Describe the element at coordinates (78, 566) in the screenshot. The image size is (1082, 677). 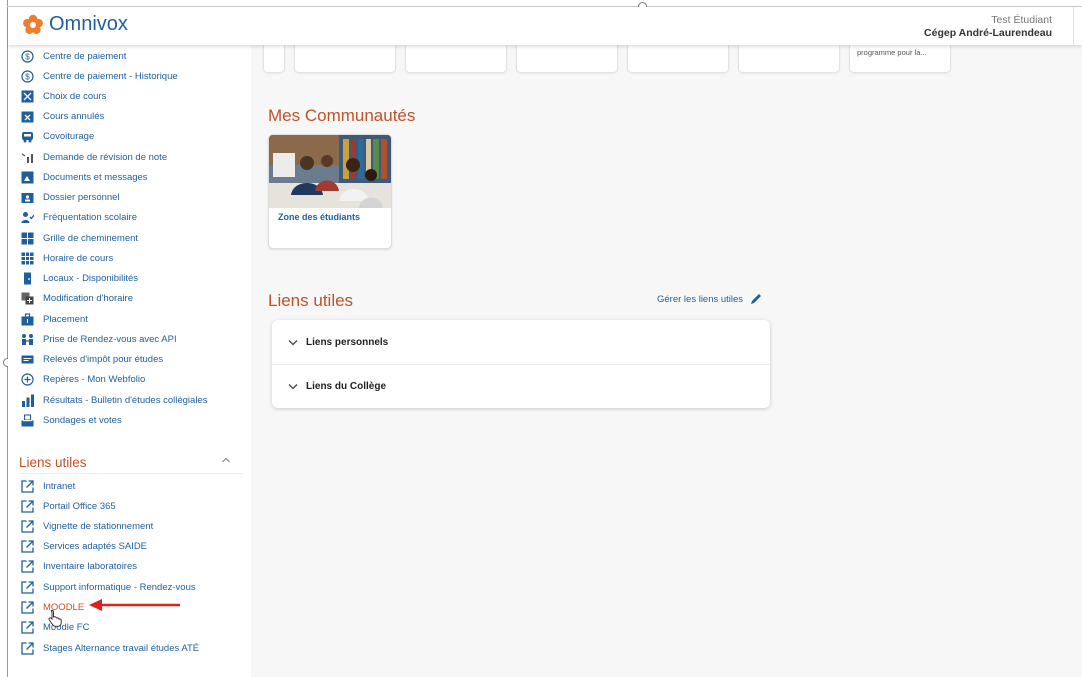
I see `useful-link-inventaire: Inventaire laboratoires` at that location.